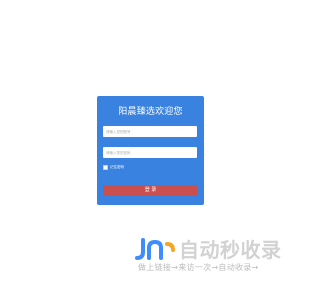  I want to click on watermark: 自动秒收录 做上链接→来访一次→自动收录→, so click(208, 258).